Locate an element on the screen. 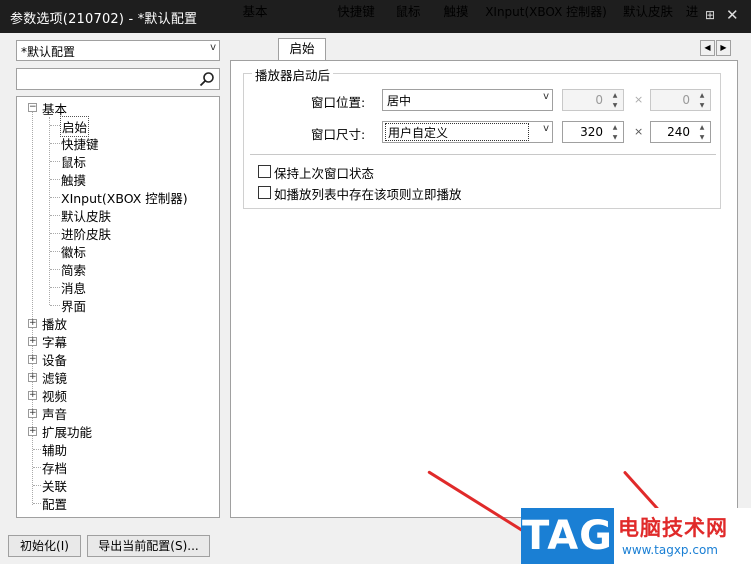  height-stepper: 240 ▲ ▼ is located at coordinates (680, 132).